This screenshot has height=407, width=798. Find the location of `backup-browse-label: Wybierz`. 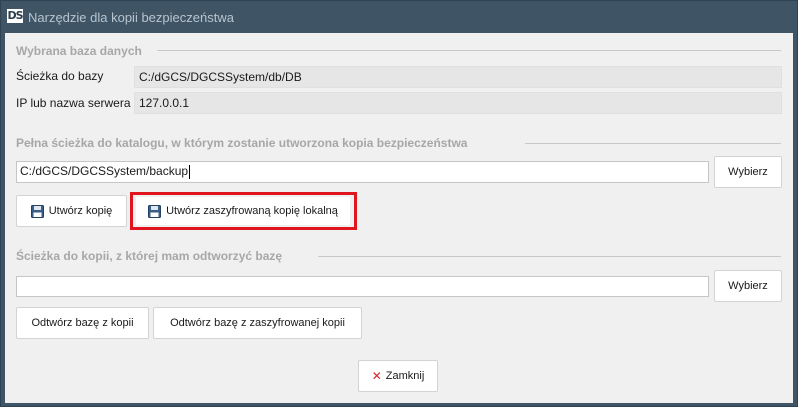

backup-browse-label: Wybierz is located at coordinates (748, 172).